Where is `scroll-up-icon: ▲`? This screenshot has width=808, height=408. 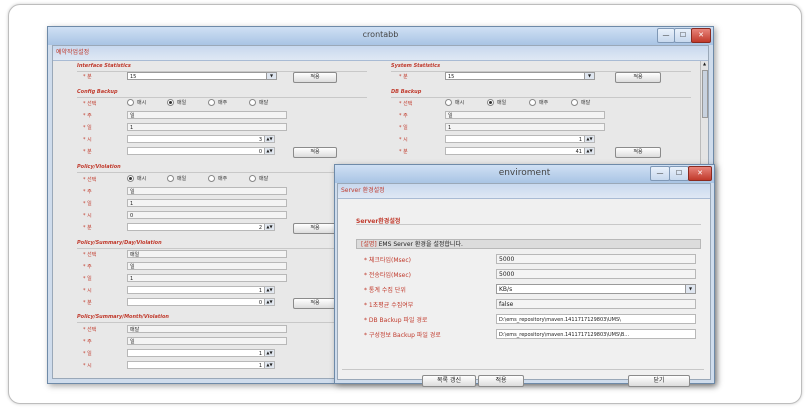
scroll-up-icon: ▲ is located at coordinates (704, 64).